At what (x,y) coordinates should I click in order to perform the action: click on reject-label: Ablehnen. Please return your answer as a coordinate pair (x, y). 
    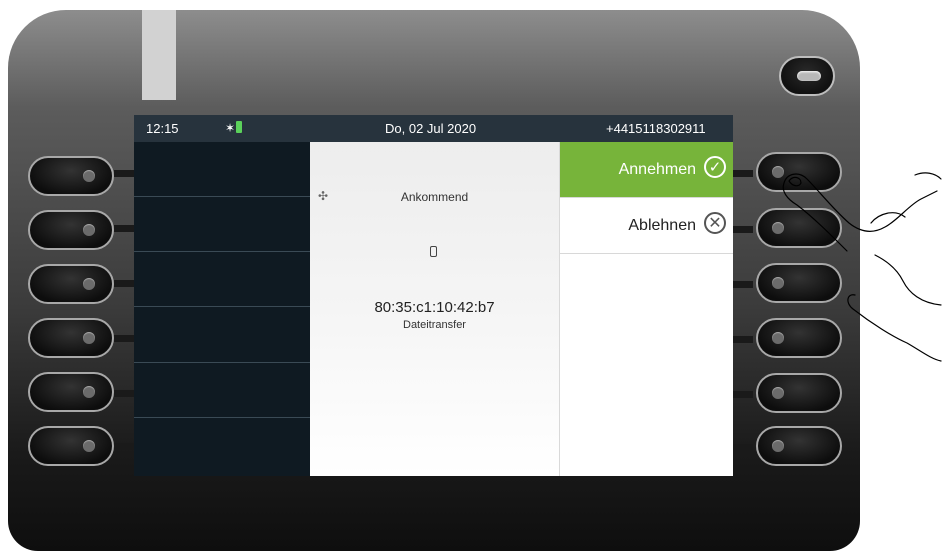
    Looking at the image, I should click on (662, 225).